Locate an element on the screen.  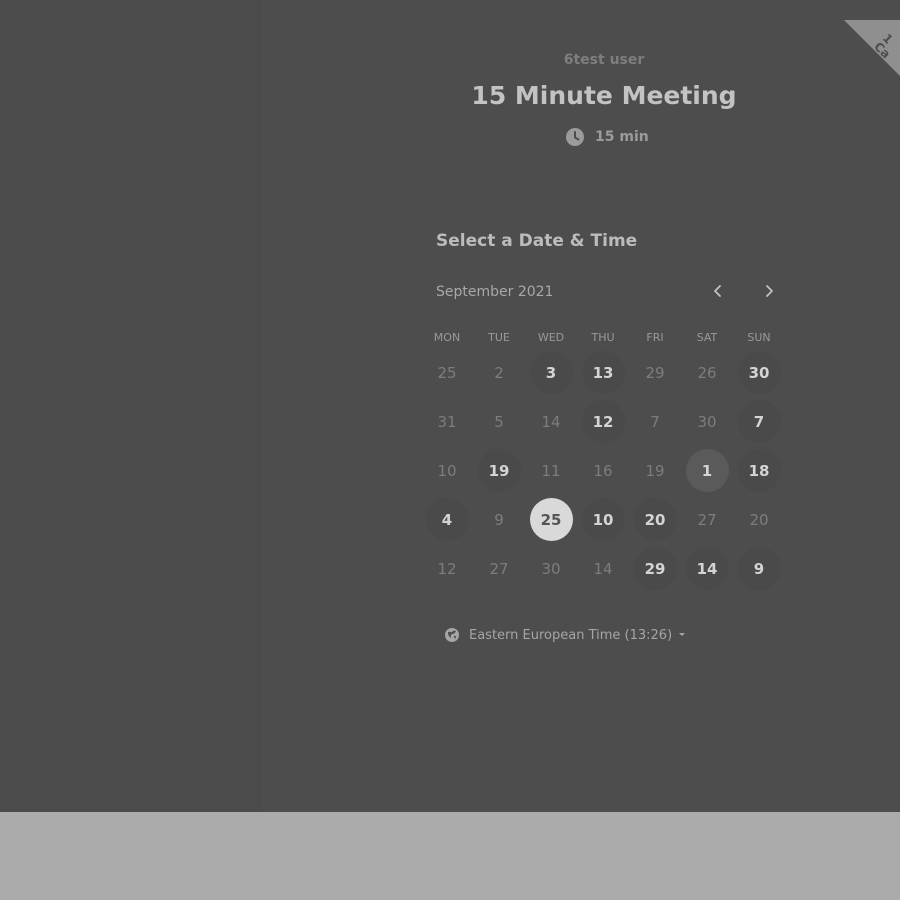
meeting-duration: 15 min is located at coordinates (607, 137).